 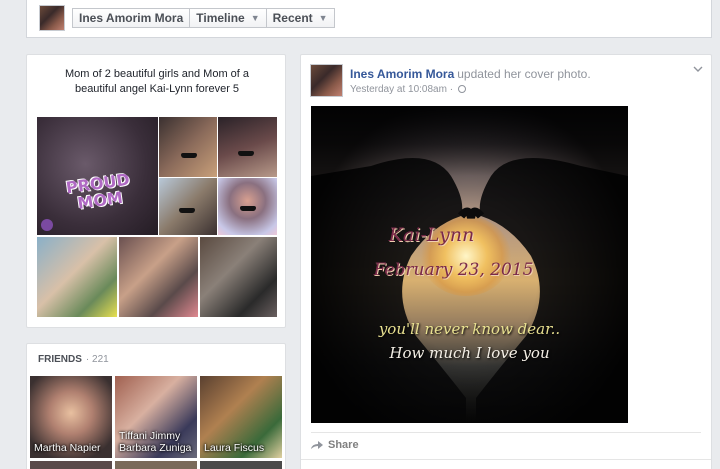 I want to click on friend-tile: Martha Napier, so click(x=71, y=417).